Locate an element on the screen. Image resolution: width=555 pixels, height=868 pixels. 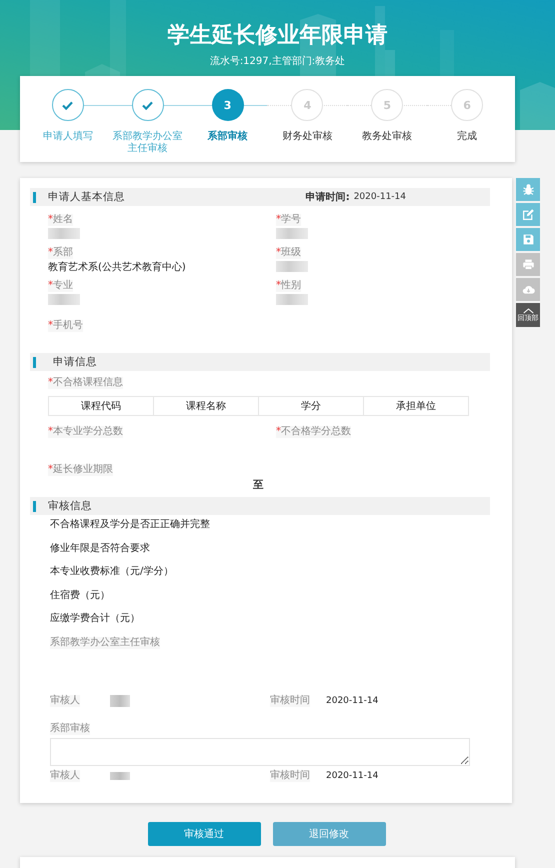
column-header: 课程代码 is located at coordinates (101, 406).